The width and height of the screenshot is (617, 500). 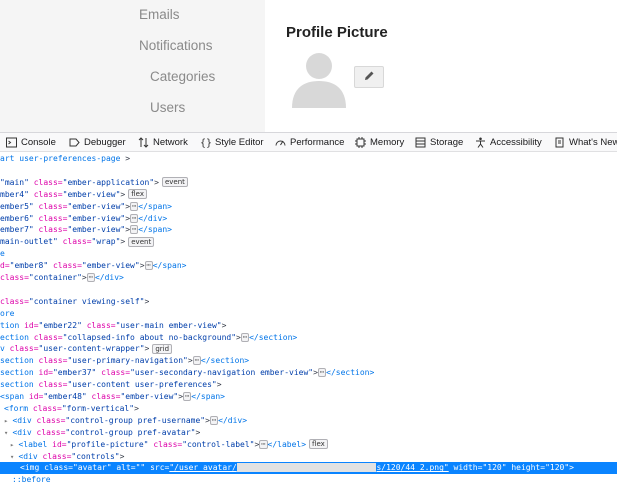 I want to click on attribute-value: "user-content user-preferences", so click(x=142, y=385).